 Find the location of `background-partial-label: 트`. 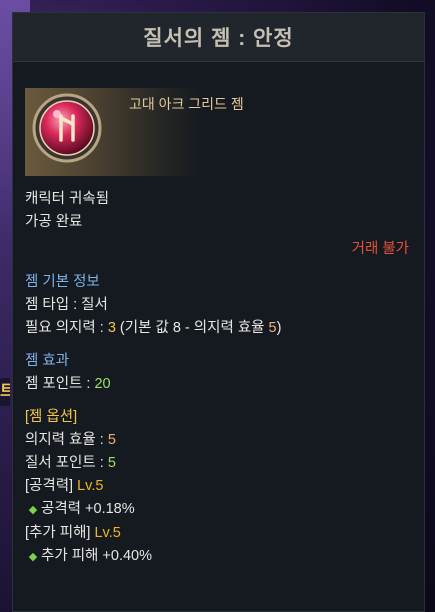

background-partial-label: 트 is located at coordinates (5, 392).